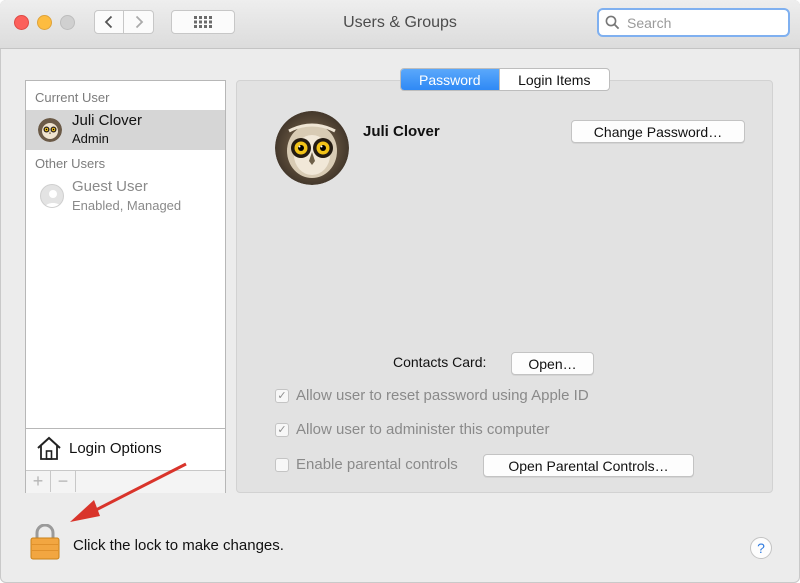 This screenshot has height=583, width=800. What do you see at coordinates (440, 362) in the screenshot?
I see `contacts-card-label: Contacts Card:` at bounding box center [440, 362].